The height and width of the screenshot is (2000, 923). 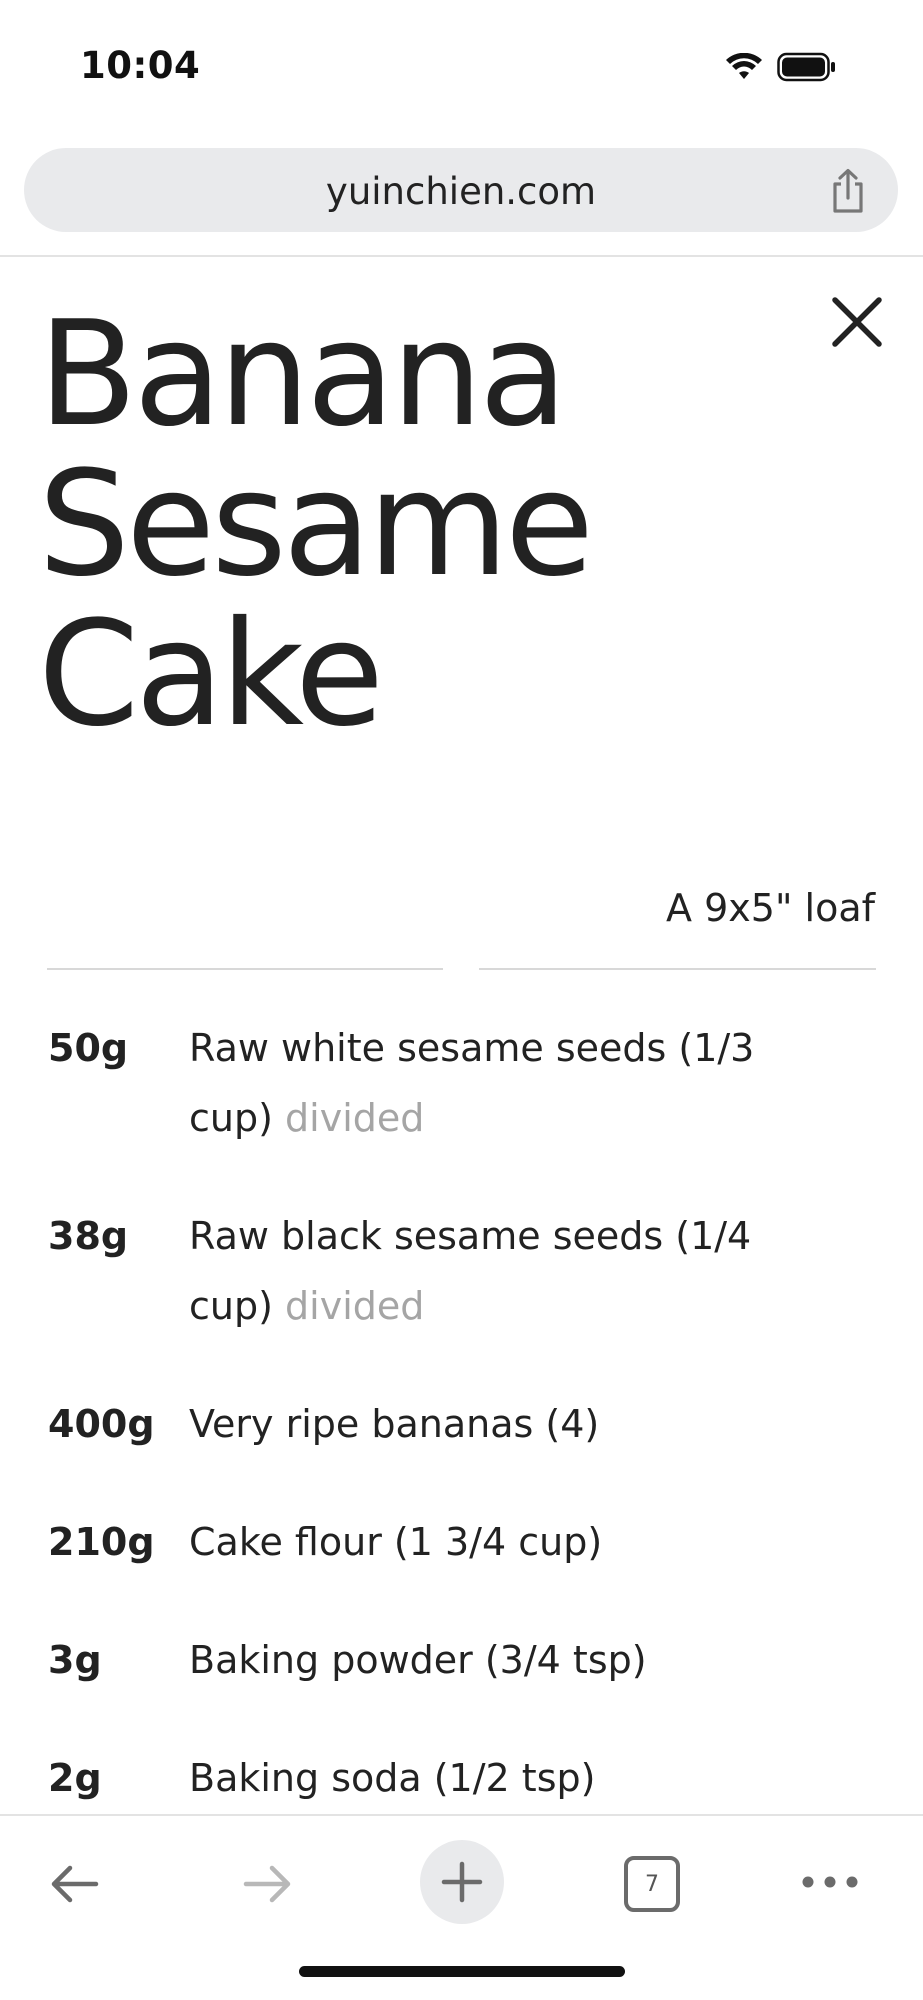 I want to click on ingredient-quantity: 210g, so click(x=101, y=1542).